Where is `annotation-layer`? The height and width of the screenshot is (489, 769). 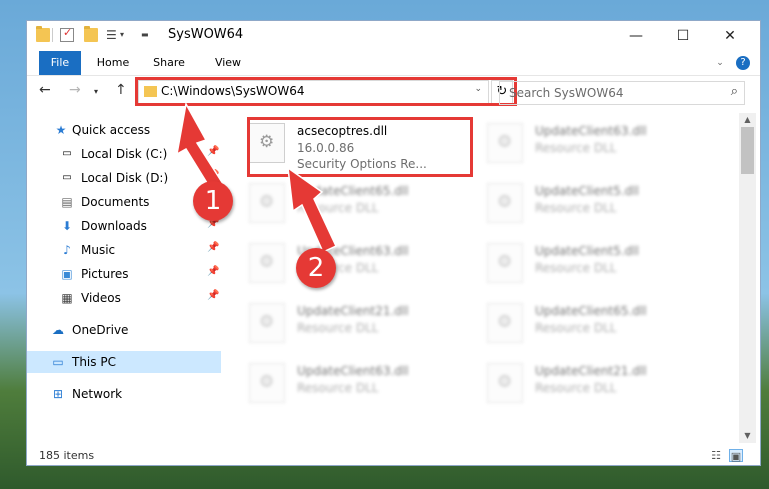 annotation-layer is located at coordinates (256, 177).